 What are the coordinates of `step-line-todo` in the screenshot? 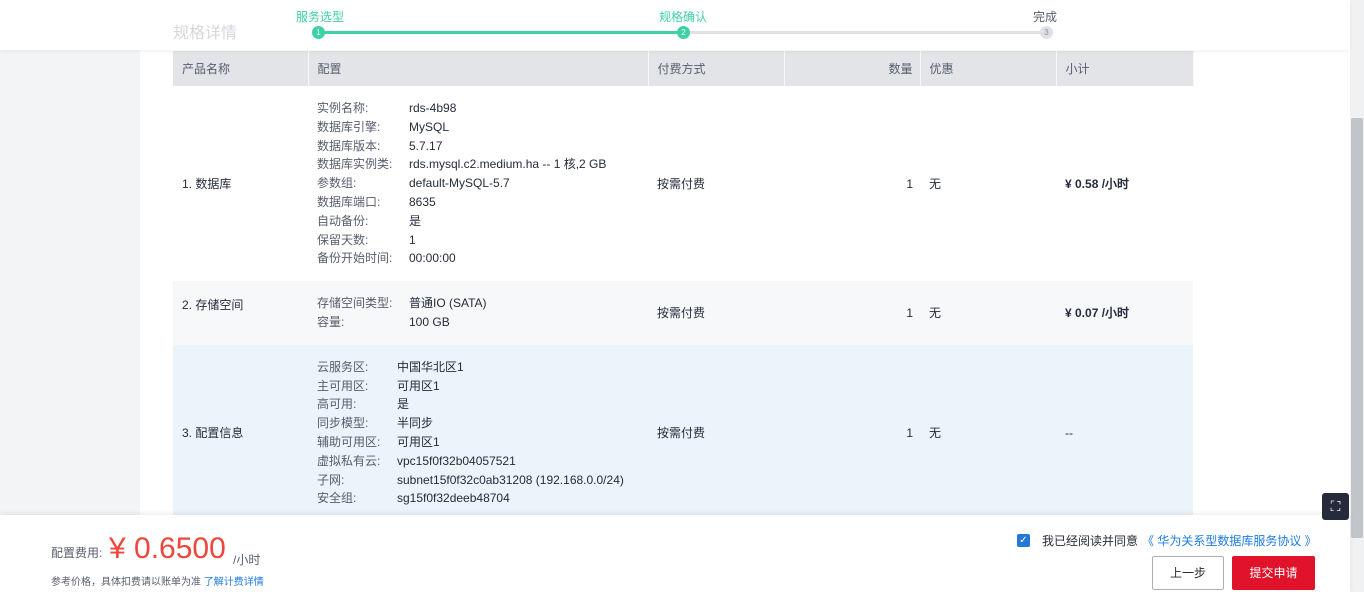 It's located at (865, 32).